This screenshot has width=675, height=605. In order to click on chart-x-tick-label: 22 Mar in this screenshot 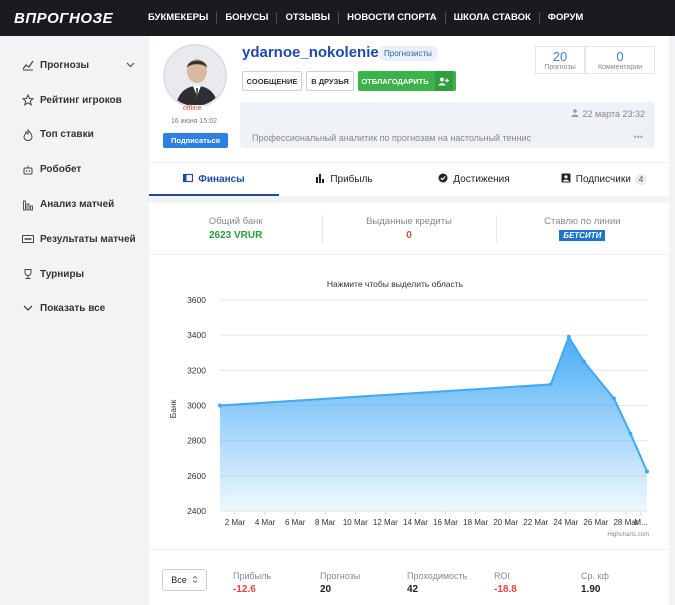, I will do `click(535, 522)`.